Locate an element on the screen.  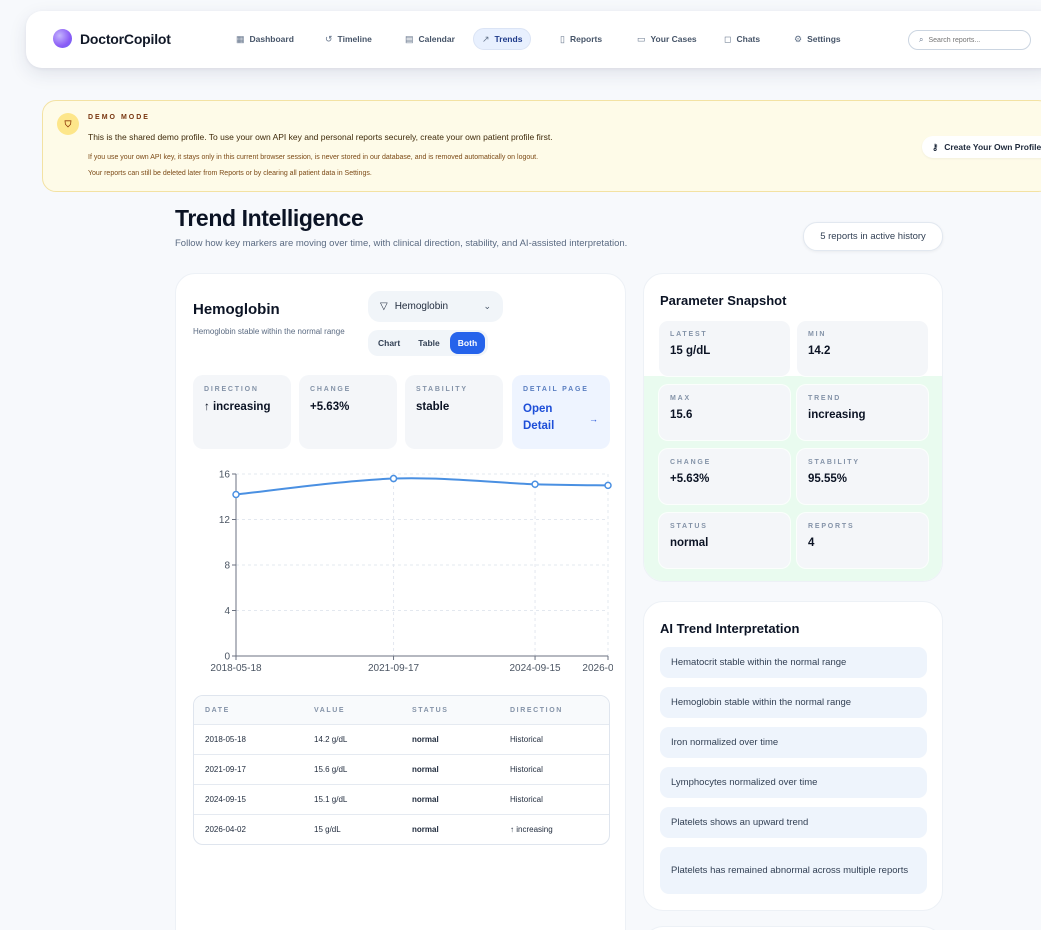
brand: DoctorCopilot is located at coordinates (112, 38).